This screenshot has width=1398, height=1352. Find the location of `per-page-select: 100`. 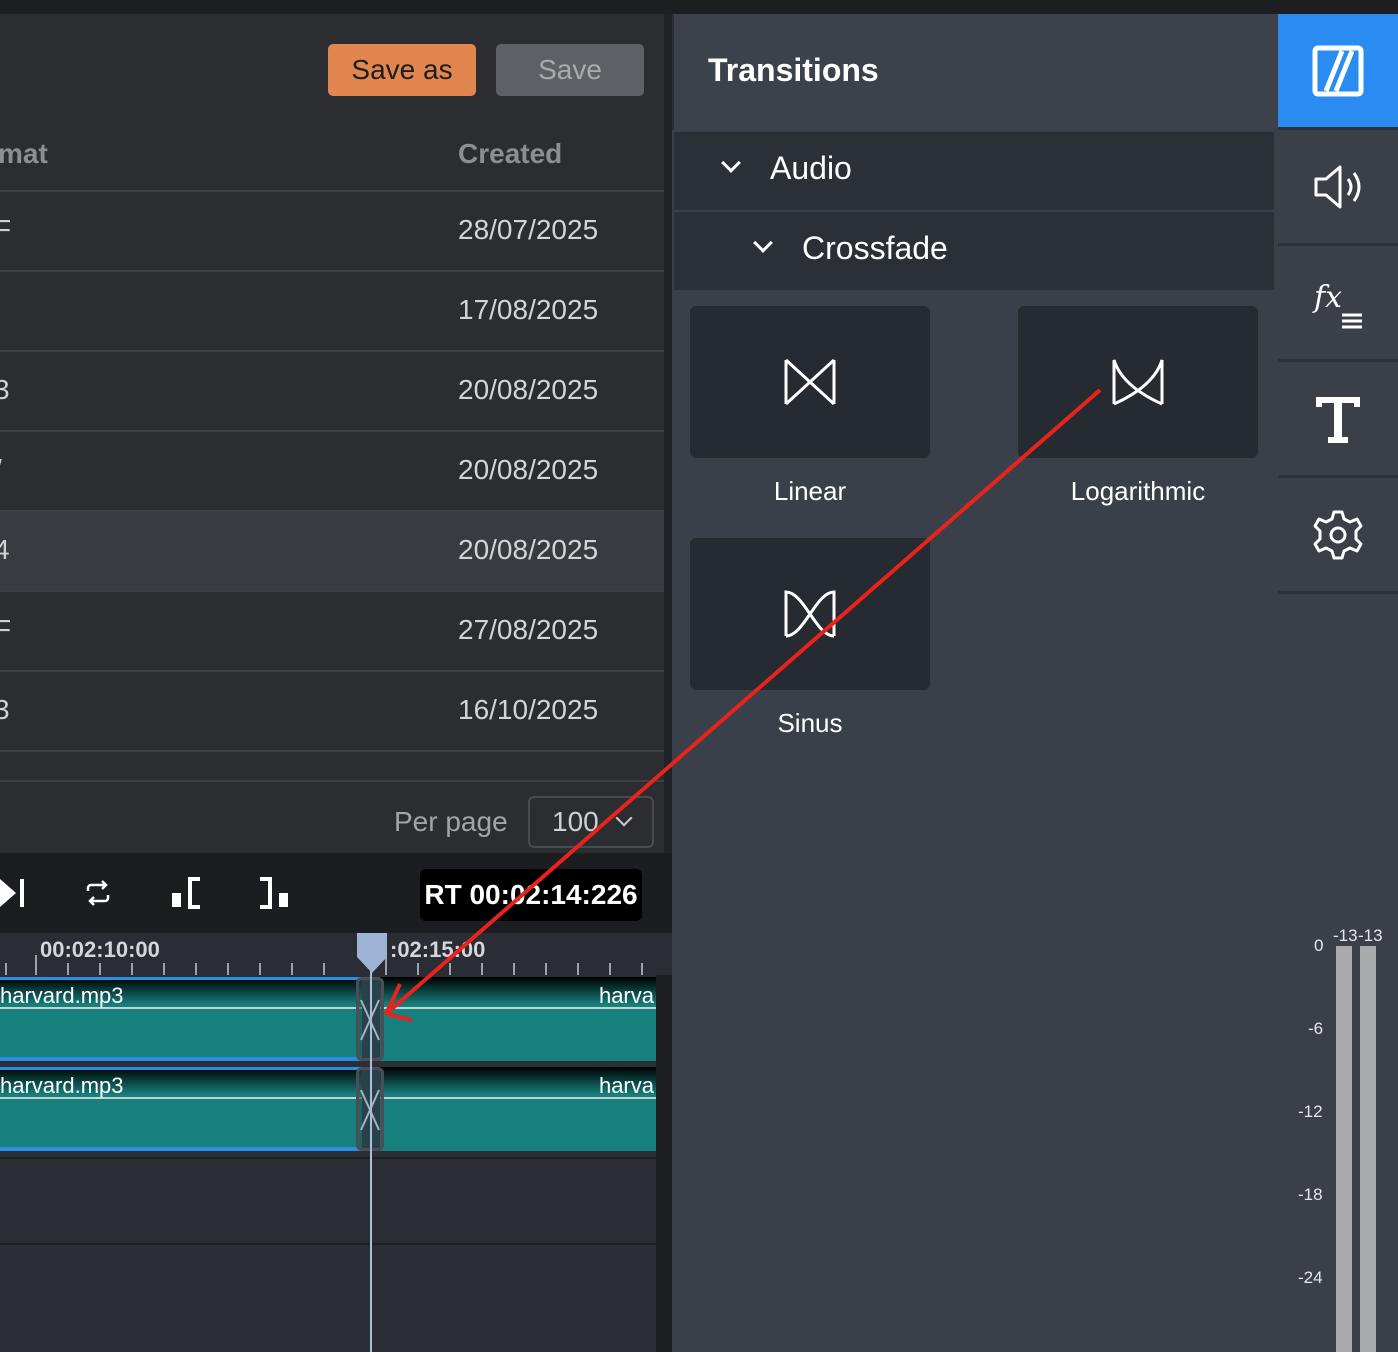

per-page-select: 100 is located at coordinates (591, 822).